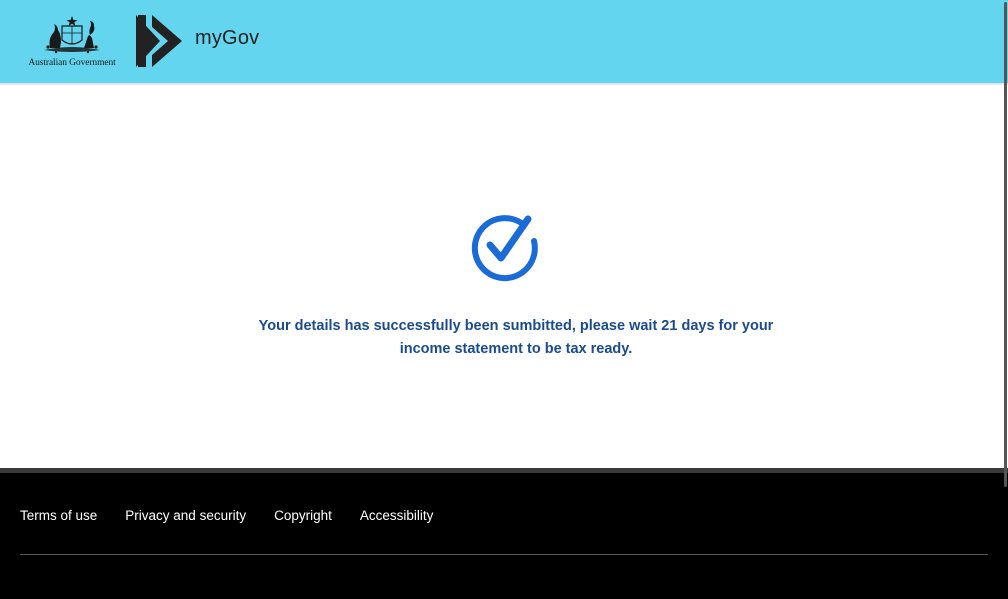 This screenshot has width=1008, height=599. Describe the element at coordinates (397, 515) in the screenshot. I see `accessibility-link: Accessibility` at that location.